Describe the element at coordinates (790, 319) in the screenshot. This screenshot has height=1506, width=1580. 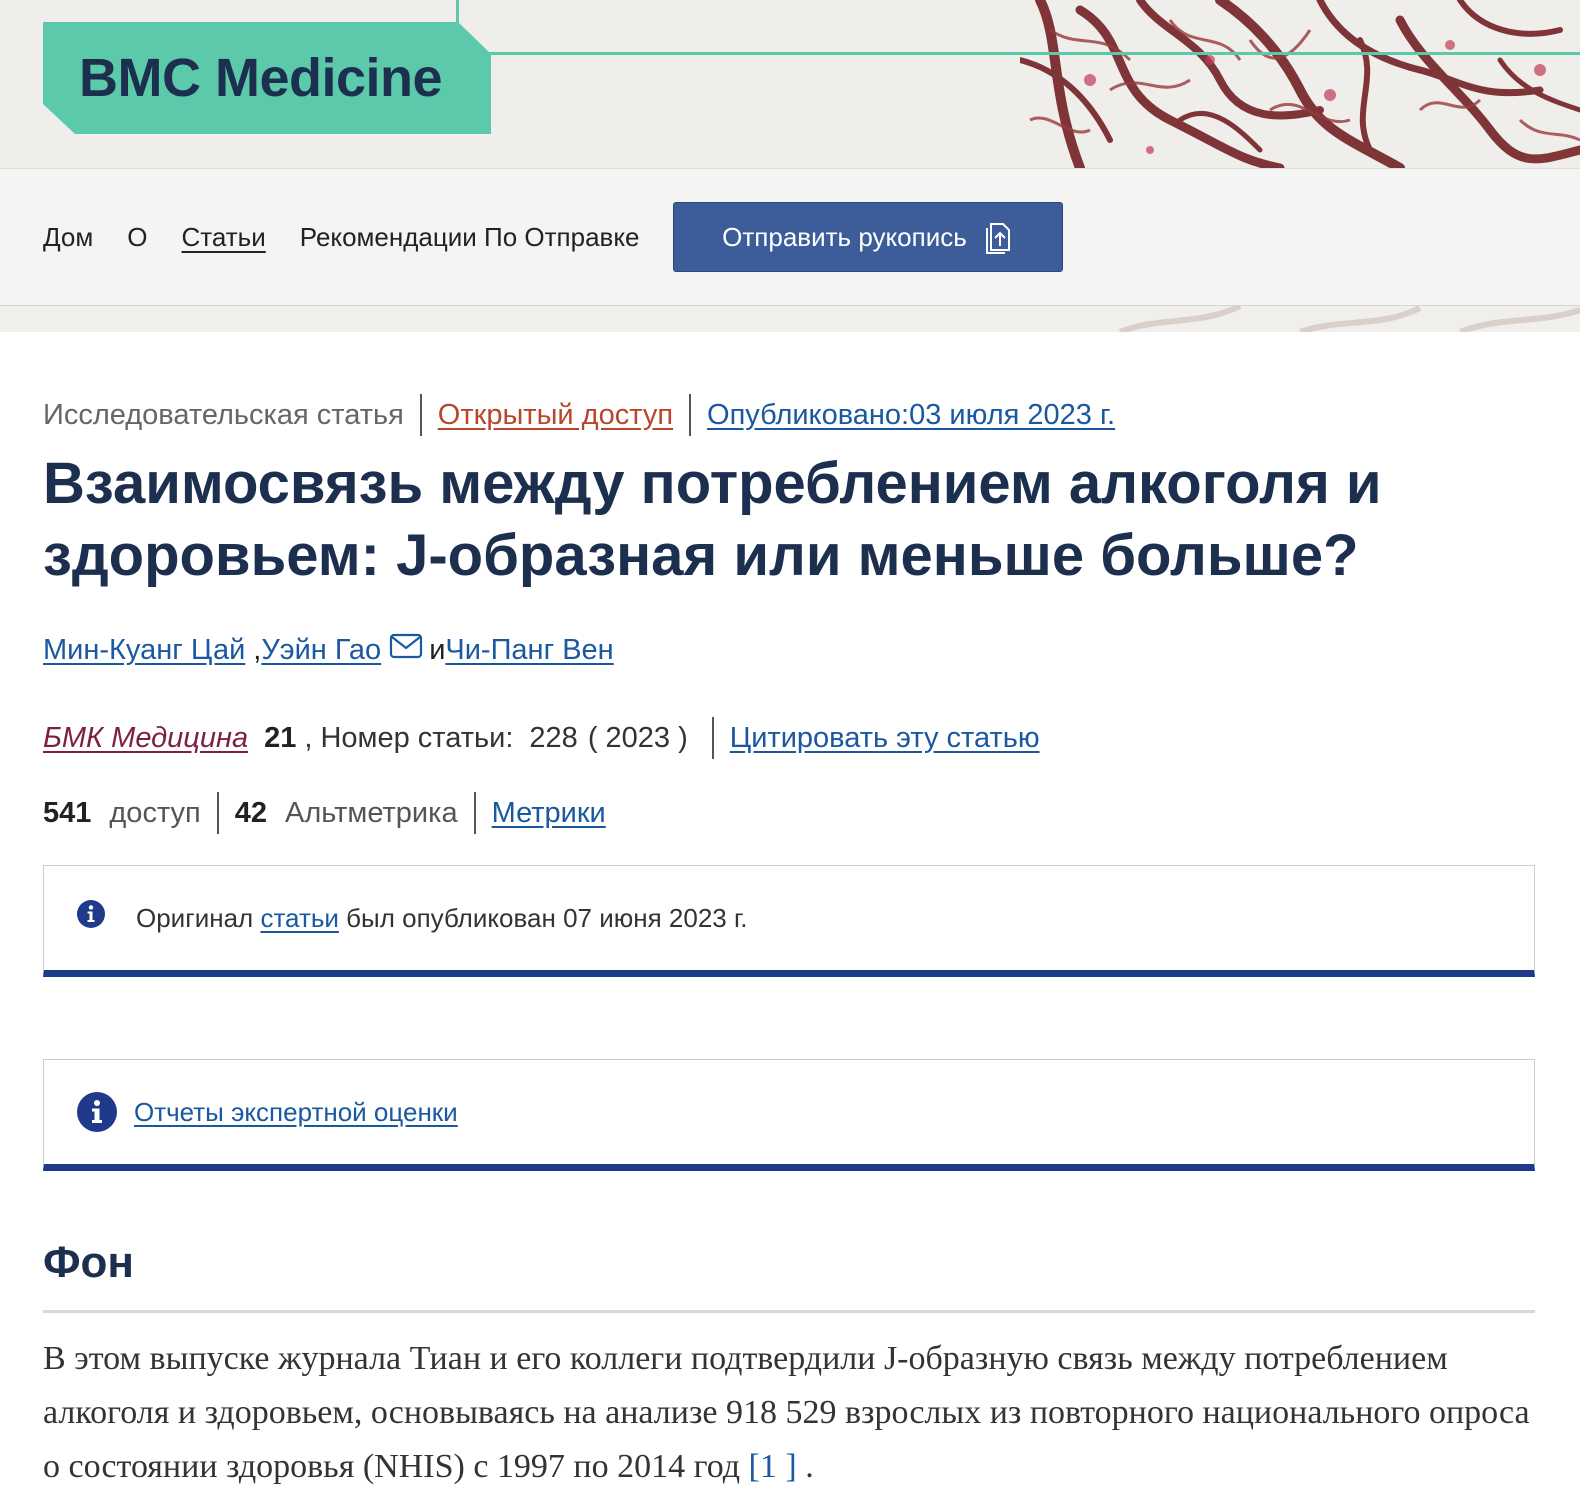
I see `banner-strip` at that location.